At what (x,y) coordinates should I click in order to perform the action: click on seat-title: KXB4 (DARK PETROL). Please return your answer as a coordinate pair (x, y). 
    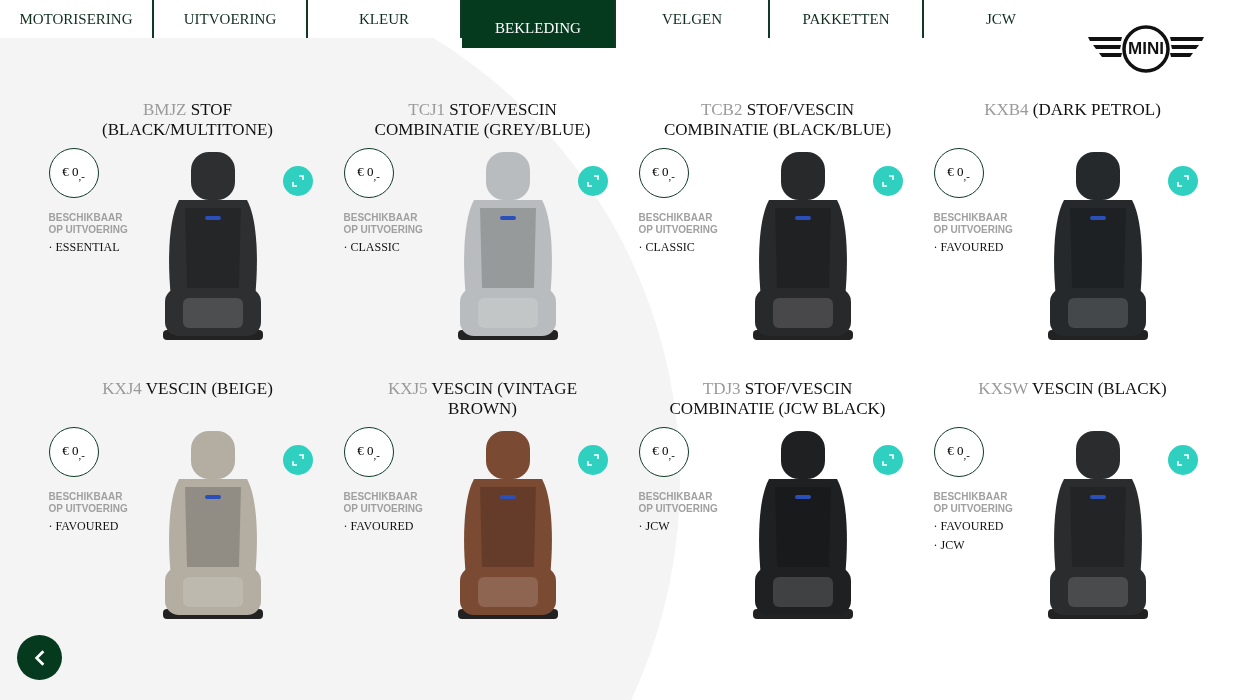
    Looking at the image, I should click on (1072, 110).